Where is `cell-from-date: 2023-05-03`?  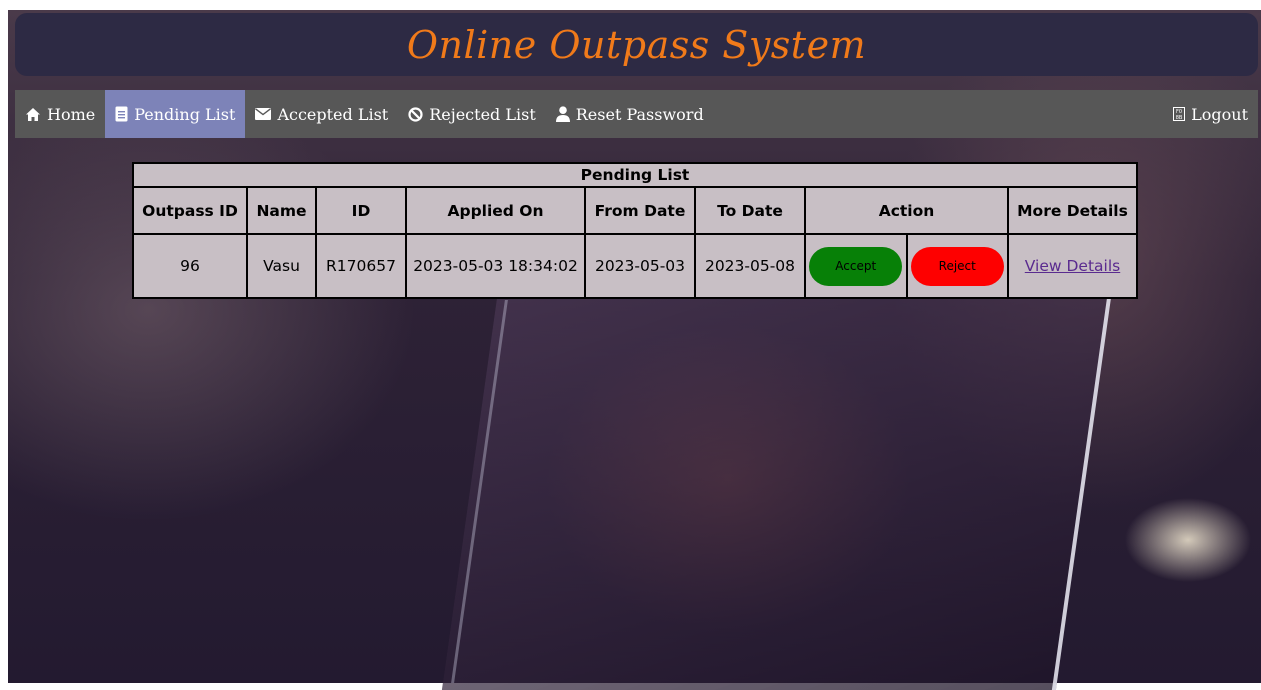
cell-from-date: 2023-05-03 is located at coordinates (640, 266).